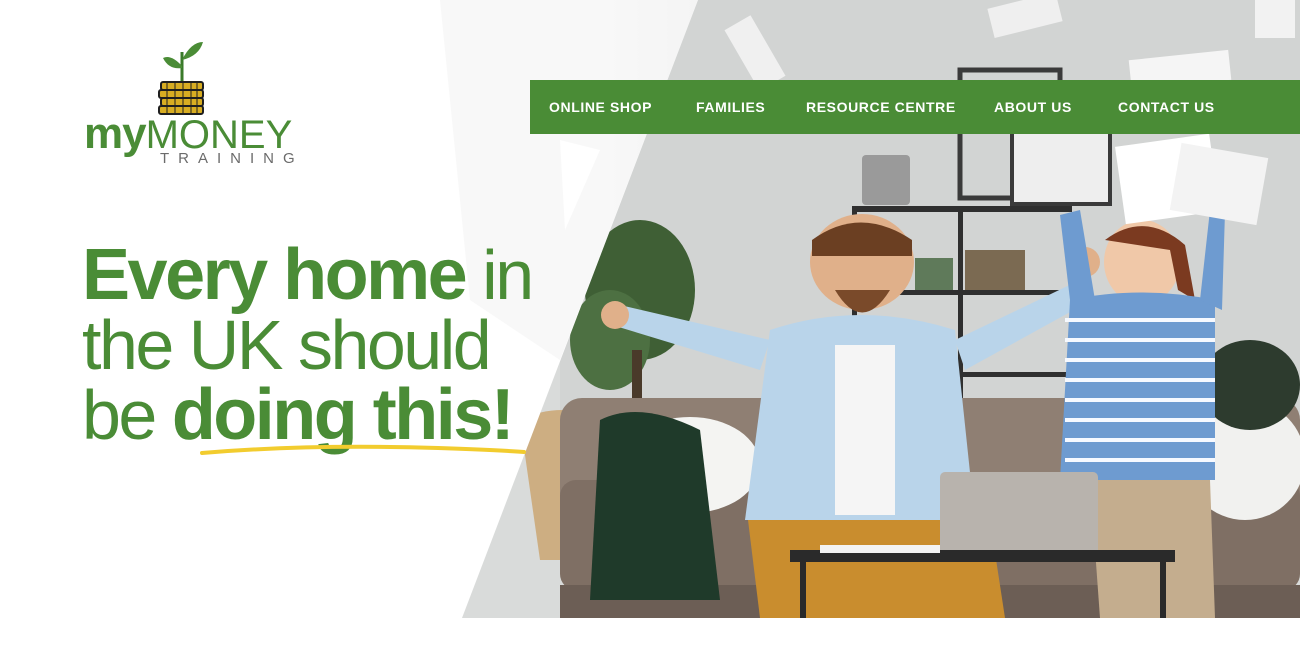 The width and height of the screenshot is (1300, 645). I want to click on nav-about-us: ABOUT US, so click(1033, 107).